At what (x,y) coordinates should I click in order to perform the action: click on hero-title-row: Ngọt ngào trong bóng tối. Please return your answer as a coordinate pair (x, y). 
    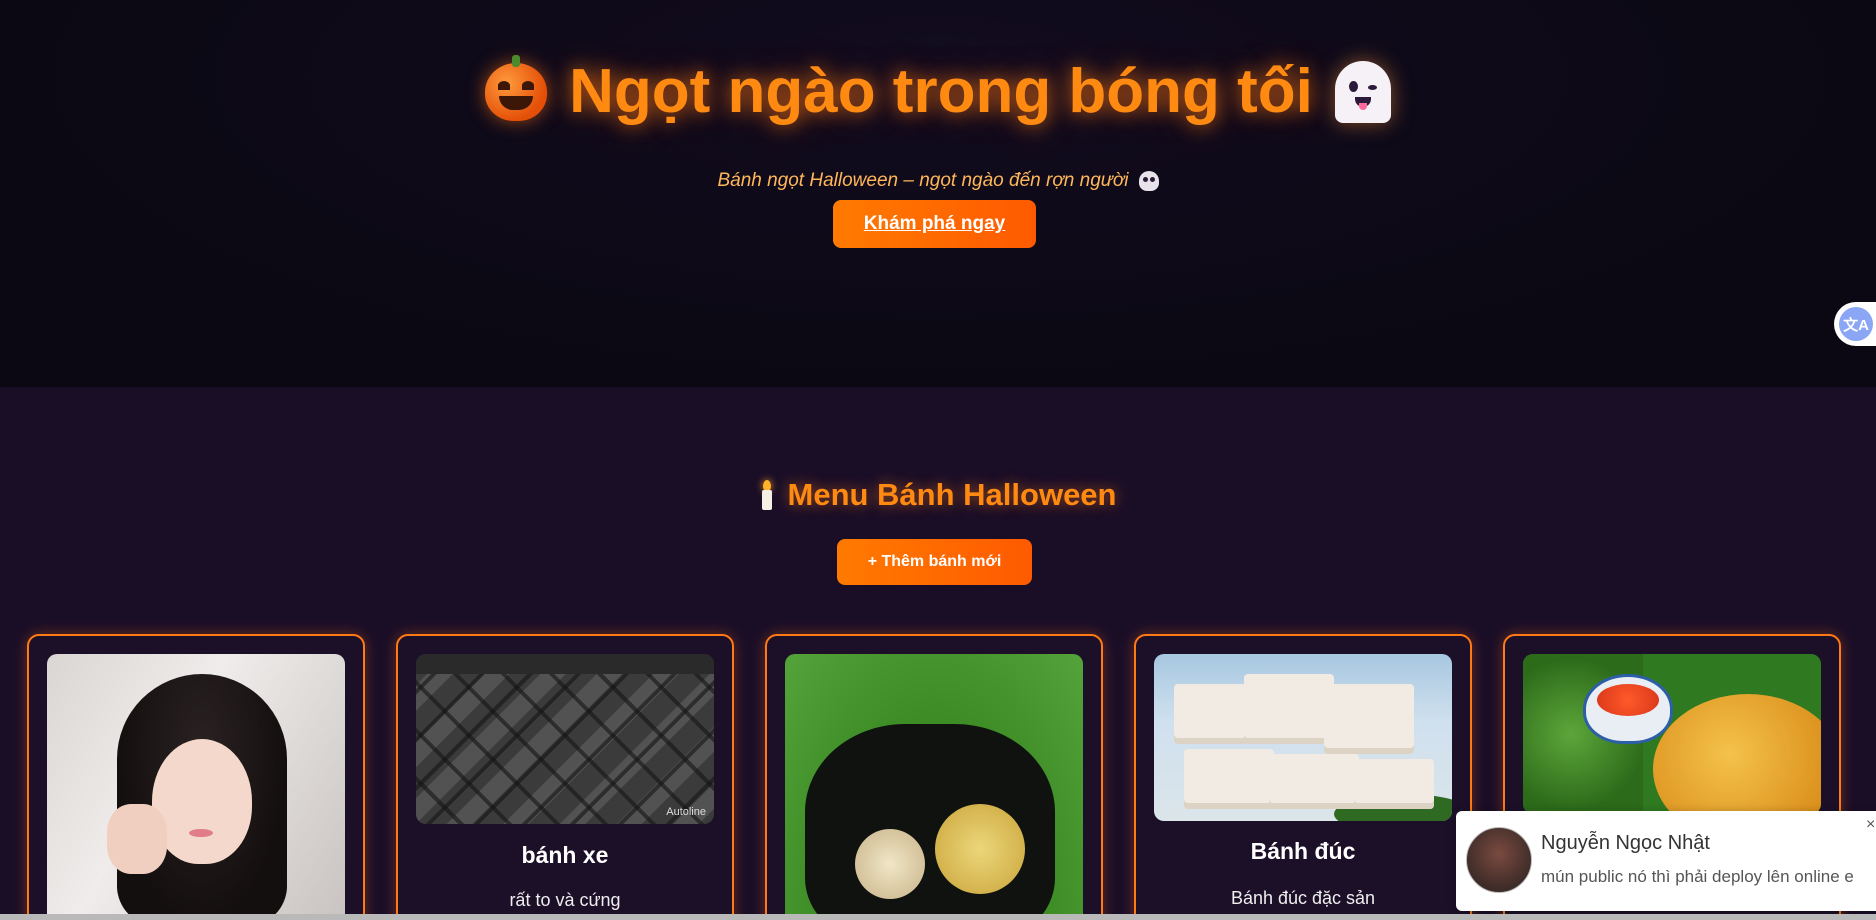
    Looking at the image, I should click on (938, 90).